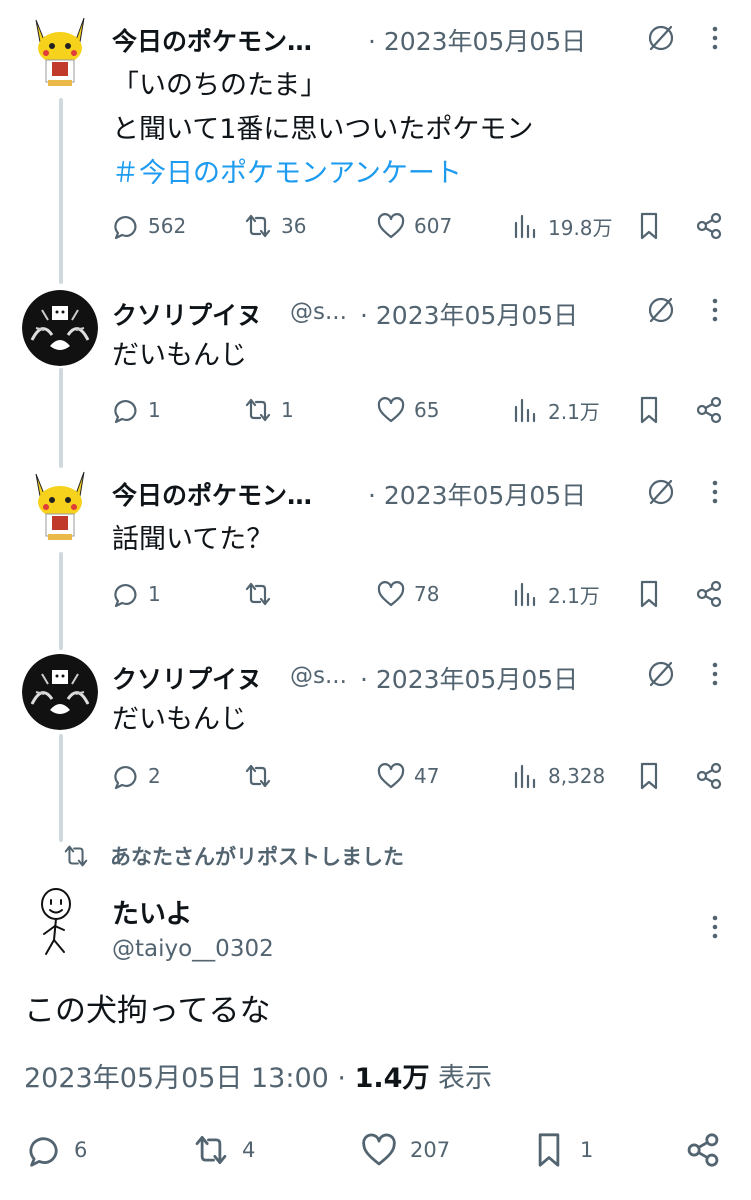 The image size is (751, 1200). I want to click on views-count: 2.1万, so click(574, 595).